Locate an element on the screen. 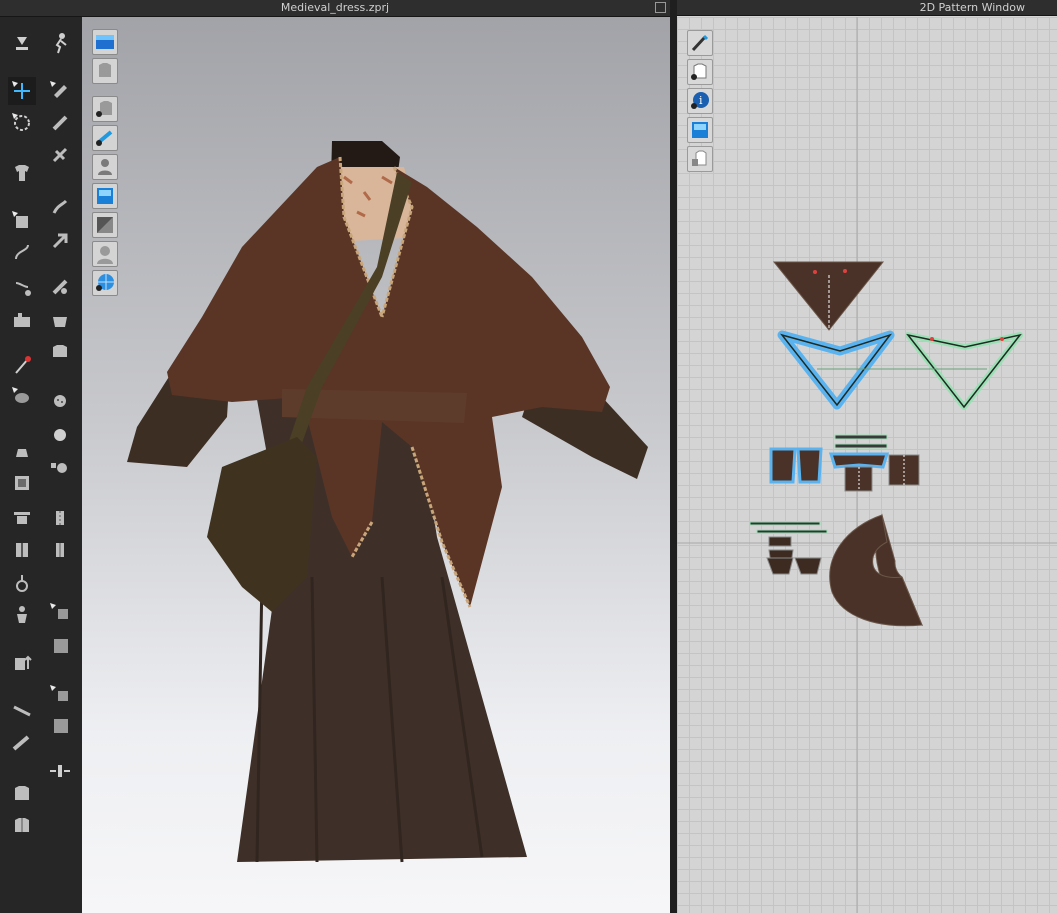 This screenshot has width=1057, height=913. topstitch-icon is located at coordinates (22, 397).